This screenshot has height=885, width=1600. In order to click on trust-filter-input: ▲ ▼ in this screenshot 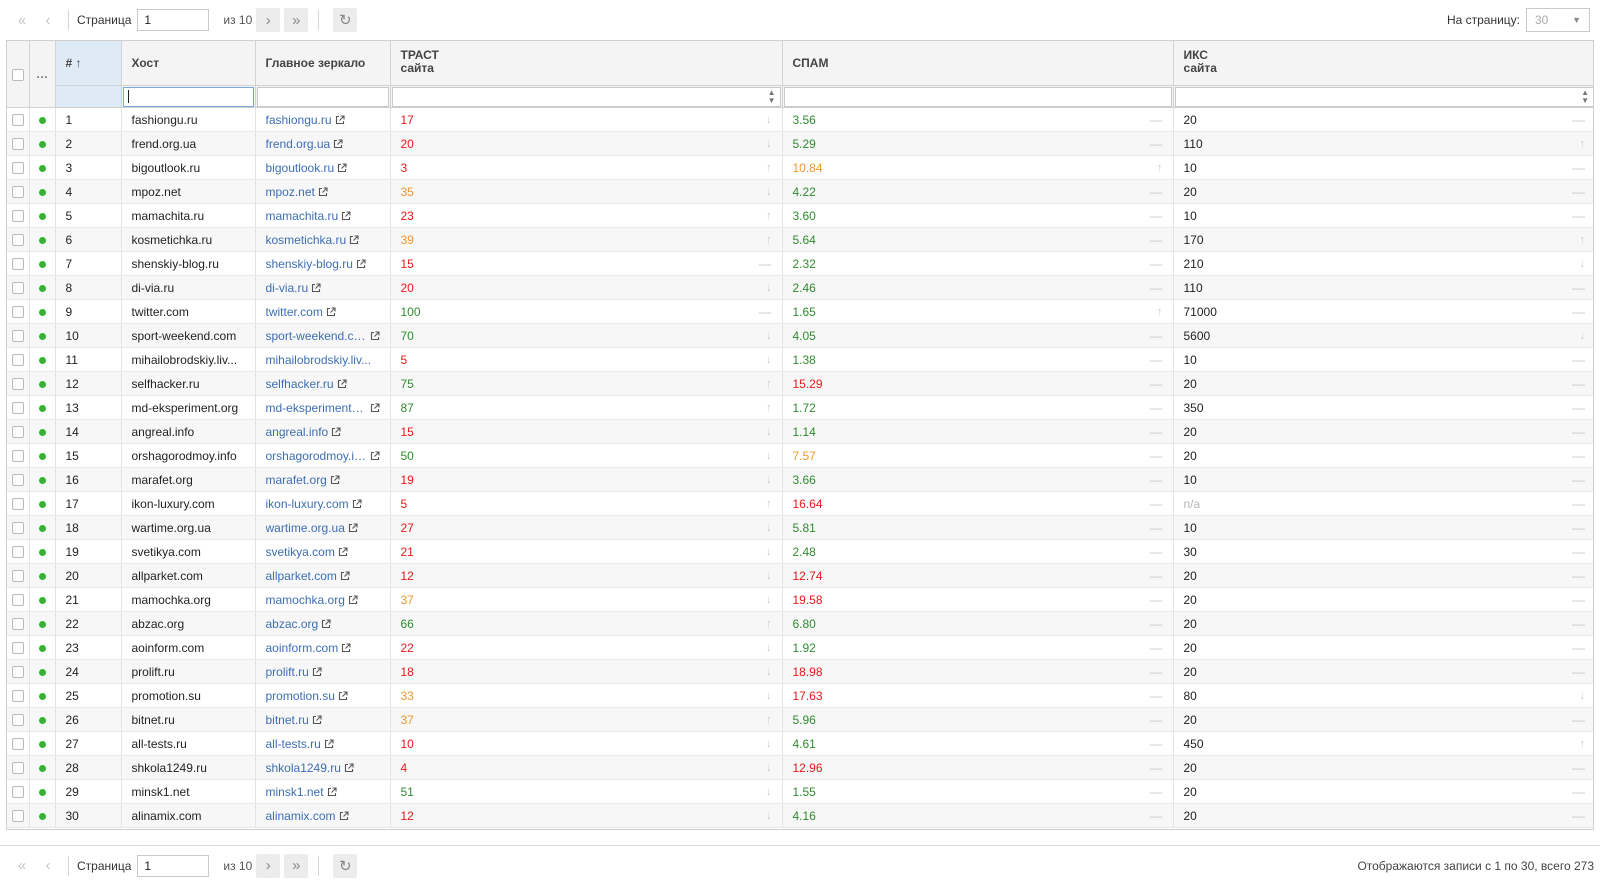, I will do `click(586, 96)`.